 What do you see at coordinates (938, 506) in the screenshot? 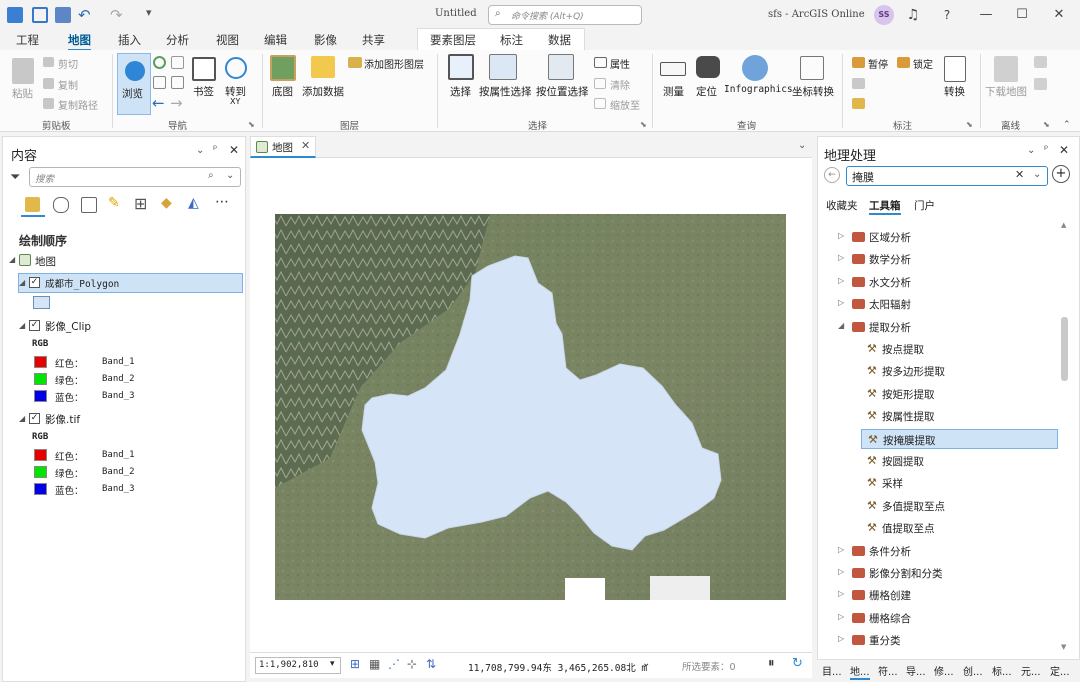
I see `tool-item: ⚒ 多值提取至点` at bounding box center [938, 506].